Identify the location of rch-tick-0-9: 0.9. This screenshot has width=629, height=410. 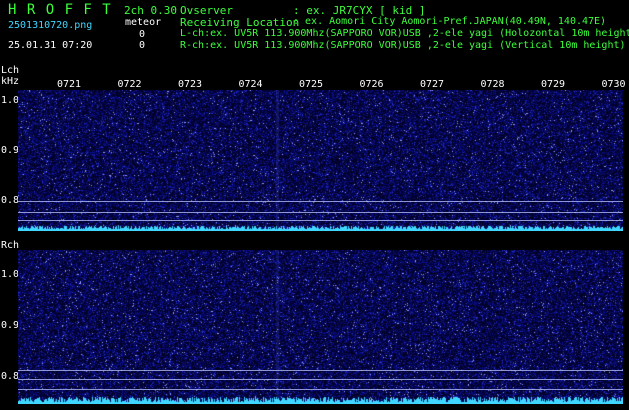
(10, 325).